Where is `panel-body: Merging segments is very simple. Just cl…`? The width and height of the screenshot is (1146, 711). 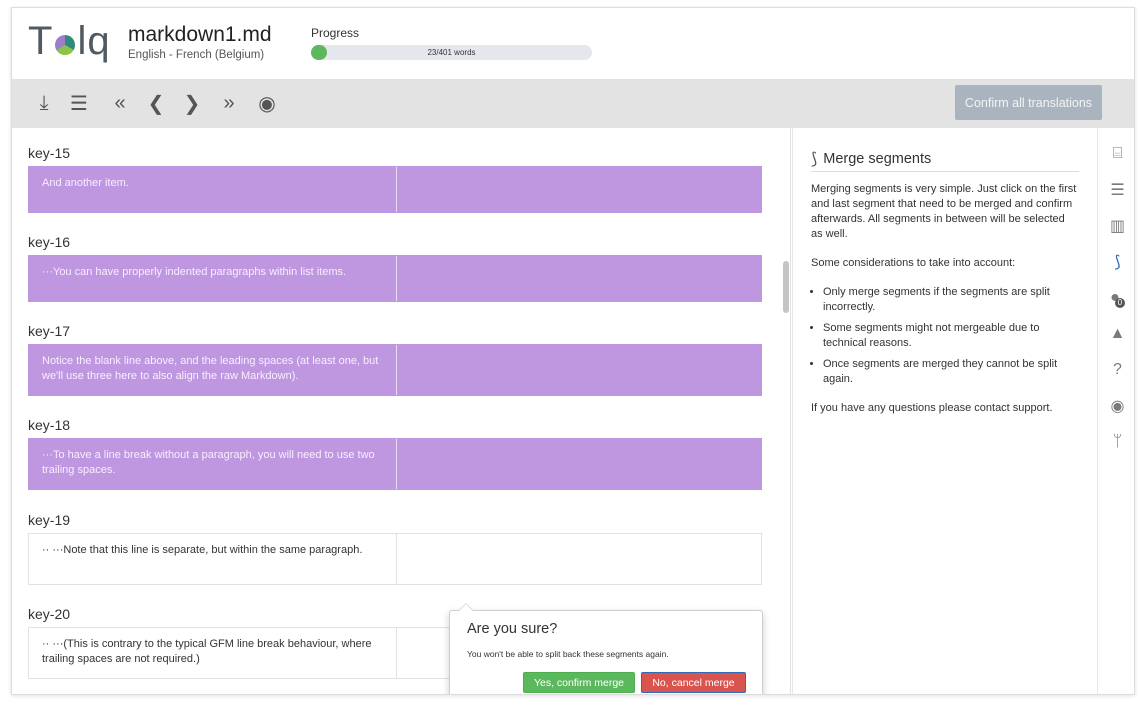 panel-body: Merging segments is very simple. Just cl… is located at coordinates (945, 306).